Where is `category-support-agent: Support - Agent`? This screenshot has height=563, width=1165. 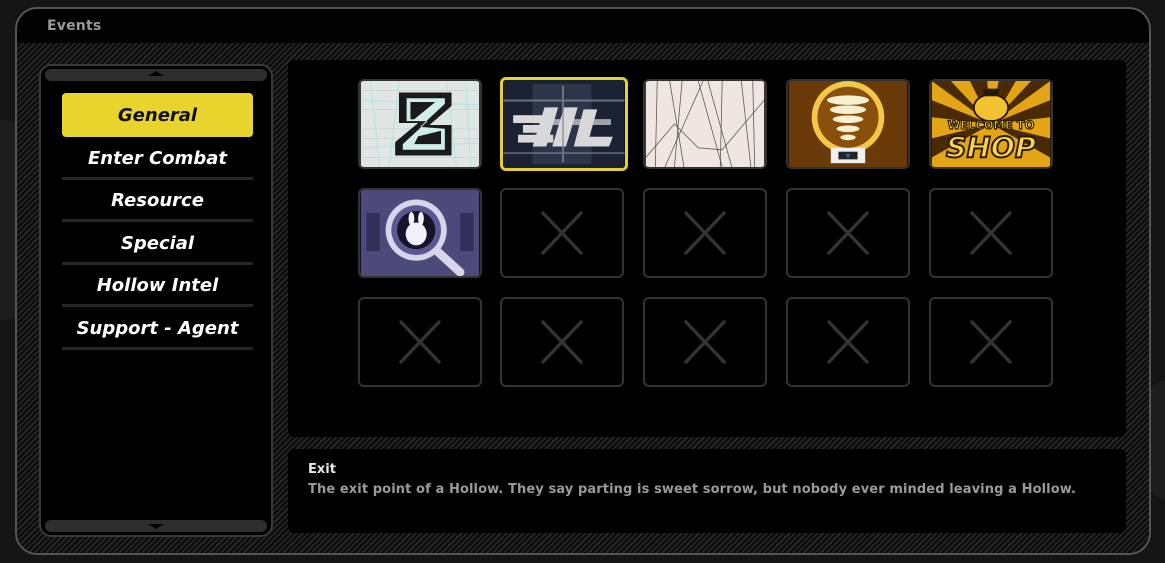 category-support-agent: Support - Agent is located at coordinates (157, 330).